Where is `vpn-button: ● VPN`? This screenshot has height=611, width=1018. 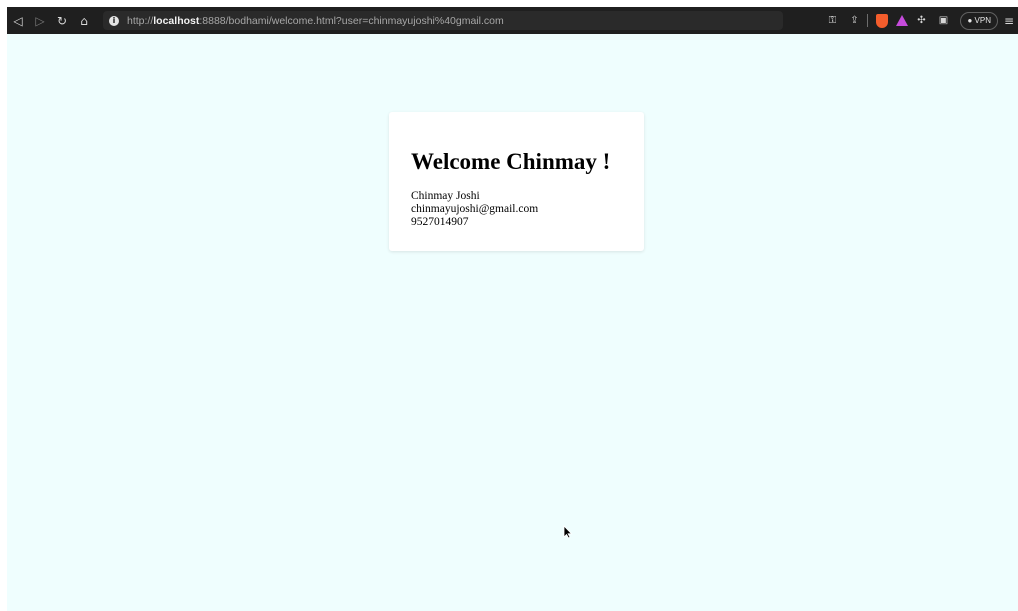
vpn-button: ● VPN is located at coordinates (979, 20).